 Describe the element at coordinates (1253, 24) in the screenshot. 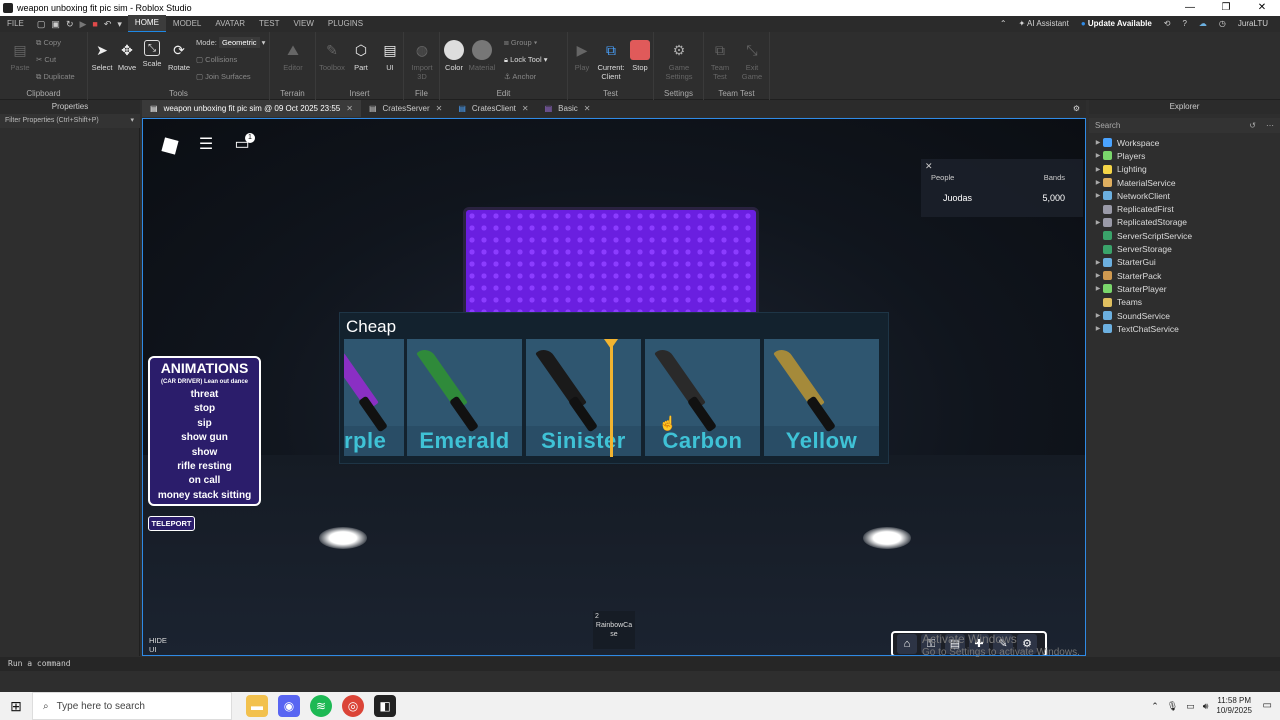

I see `user-name: JuraLTU` at that location.